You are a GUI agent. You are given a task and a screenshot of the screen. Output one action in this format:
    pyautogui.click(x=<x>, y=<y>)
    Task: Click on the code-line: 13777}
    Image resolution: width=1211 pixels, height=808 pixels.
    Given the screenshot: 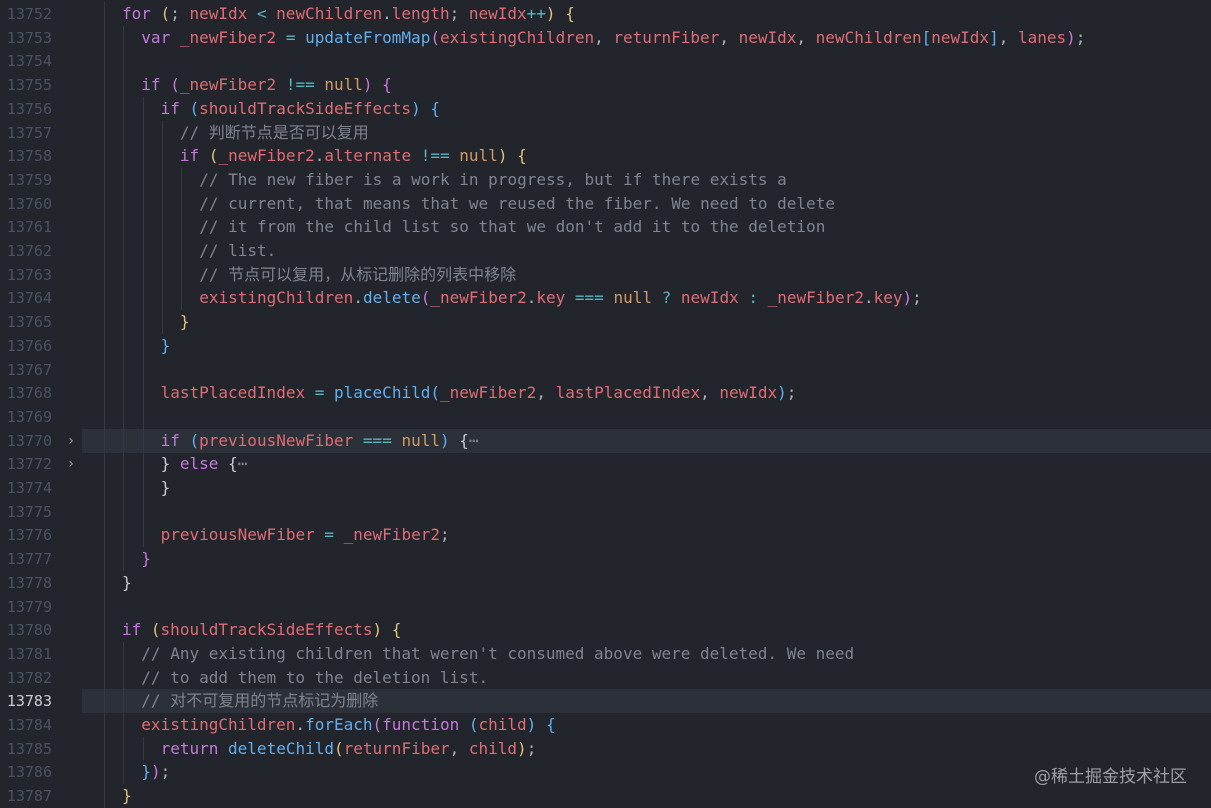 What is the action you would take?
    pyautogui.click(x=605, y=559)
    